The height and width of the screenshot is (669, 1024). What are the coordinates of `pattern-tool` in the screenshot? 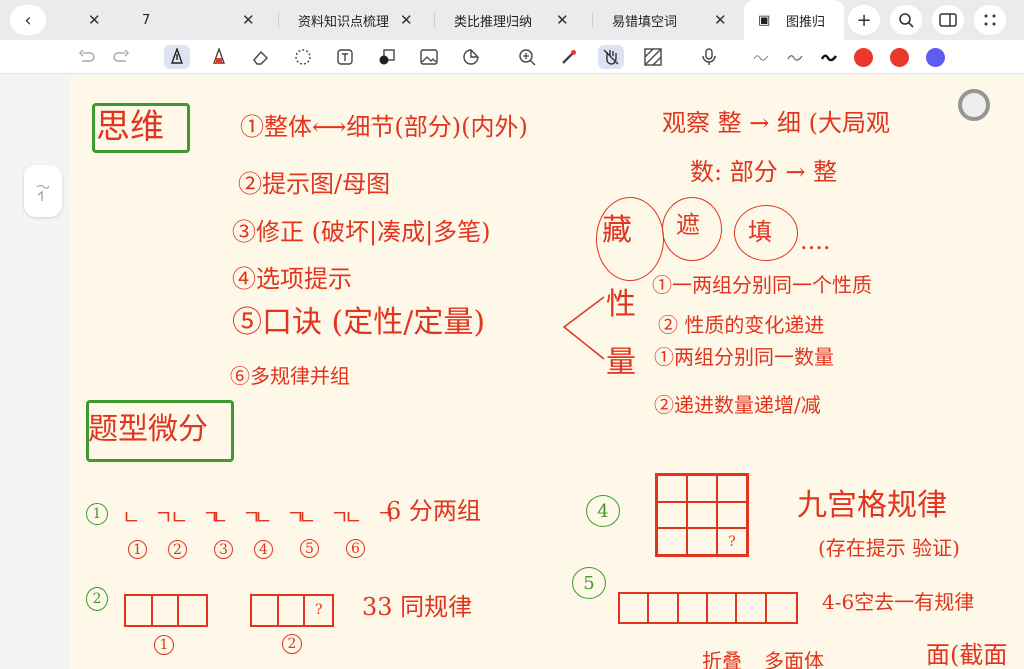 It's located at (653, 57).